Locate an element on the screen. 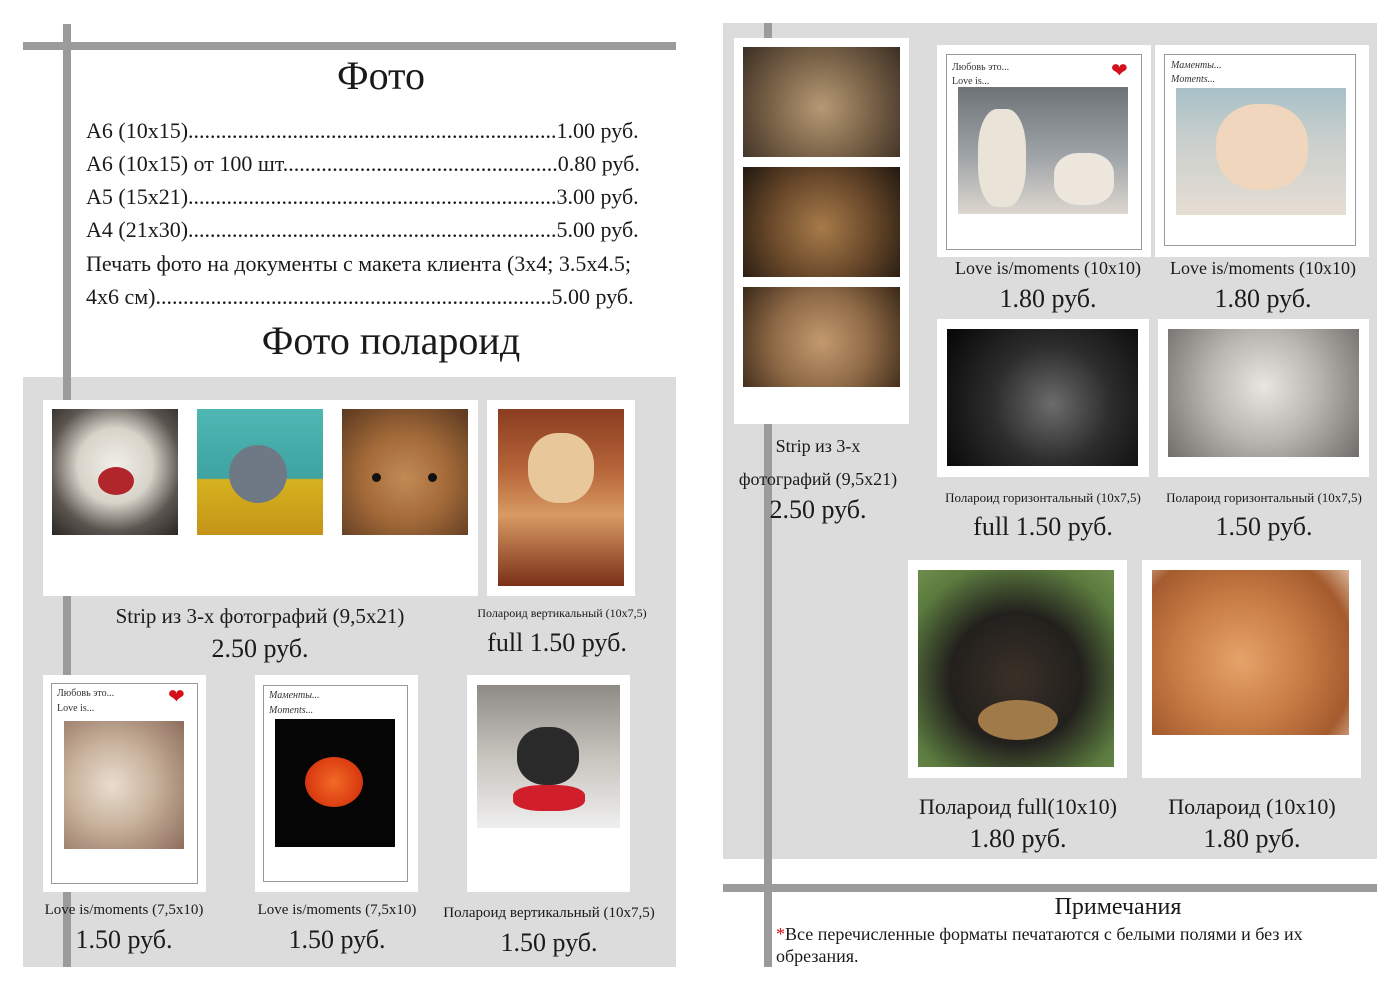 This screenshot has height=990, width=1400. golden-retriever-photo is located at coordinates (561, 497).